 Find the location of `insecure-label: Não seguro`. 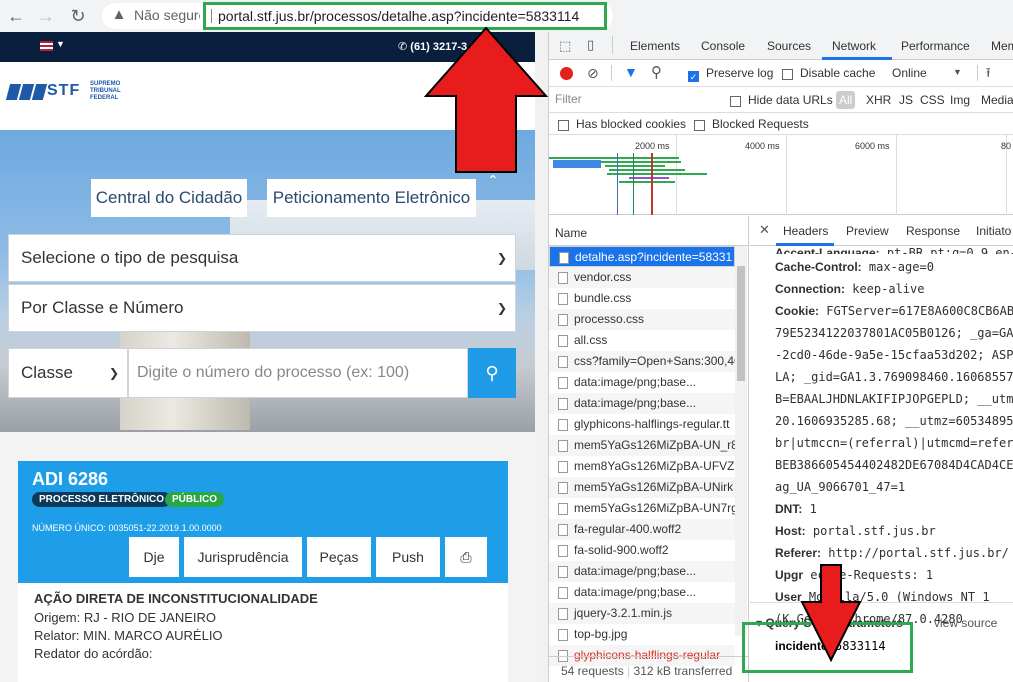

insecure-label: Não seguro is located at coordinates (167, 15).